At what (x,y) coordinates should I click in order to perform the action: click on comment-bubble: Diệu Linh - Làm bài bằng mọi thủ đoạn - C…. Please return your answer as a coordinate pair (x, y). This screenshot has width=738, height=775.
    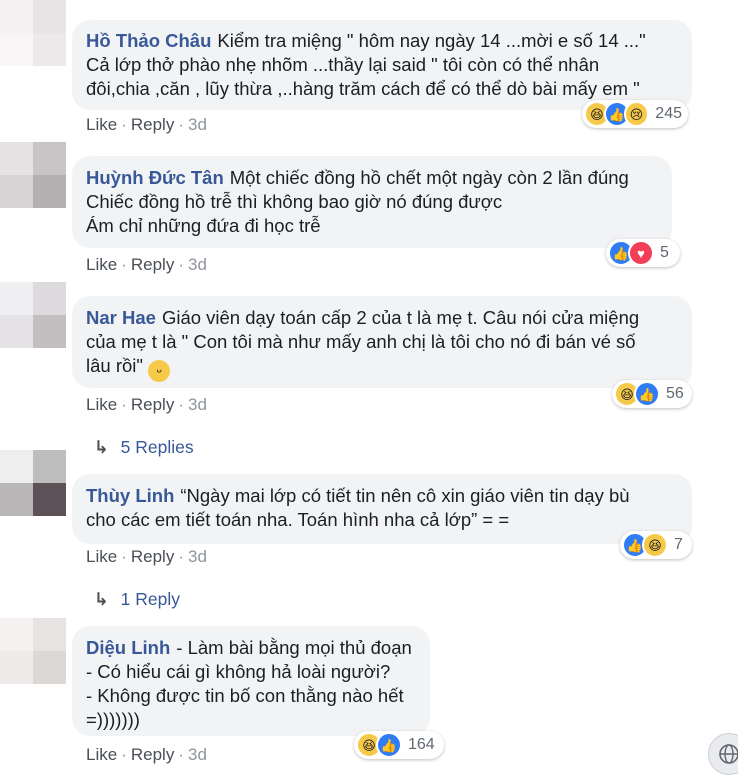
    Looking at the image, I should click on (251, 681).